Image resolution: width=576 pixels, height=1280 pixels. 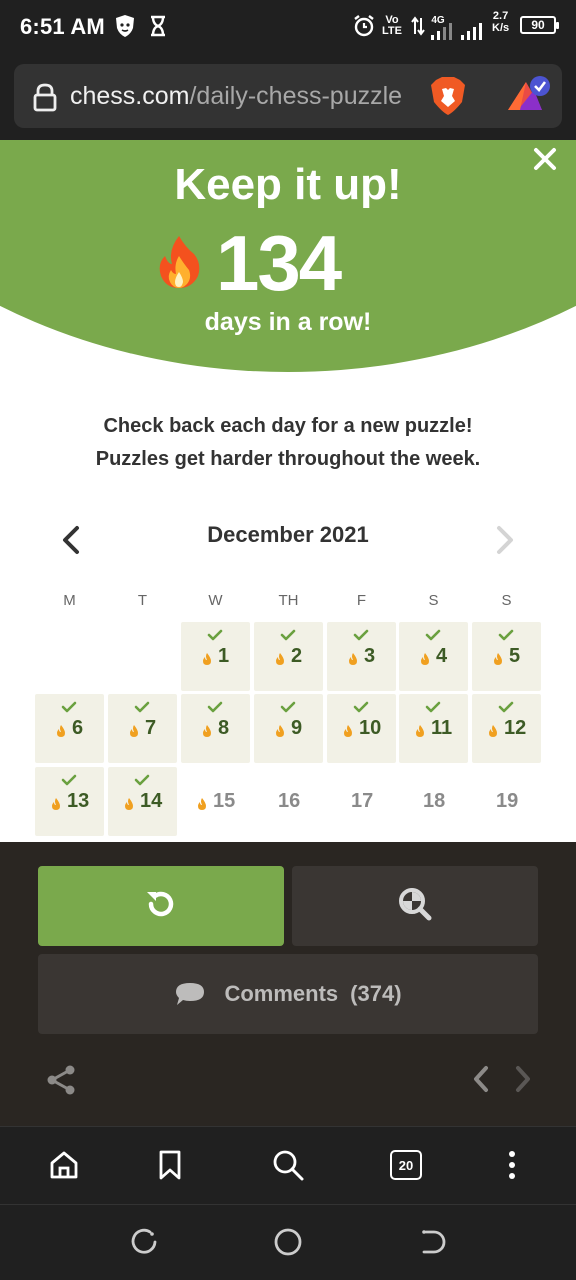 What do you see at coordinates (512, 1165) in the screenshot?
I see `more-menu-icon` at bounding box center [512, 1165].